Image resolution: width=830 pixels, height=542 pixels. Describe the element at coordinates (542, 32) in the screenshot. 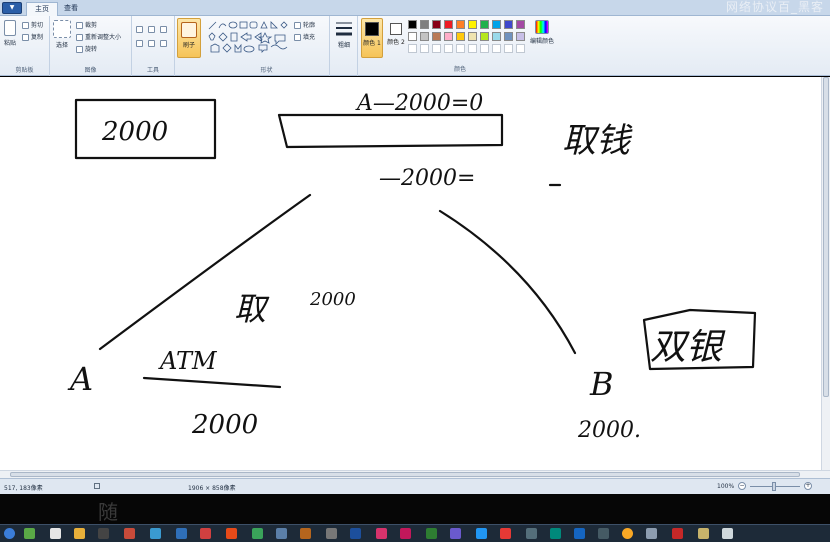

I see `edit-colors-button: 编辑颜色` at that location.